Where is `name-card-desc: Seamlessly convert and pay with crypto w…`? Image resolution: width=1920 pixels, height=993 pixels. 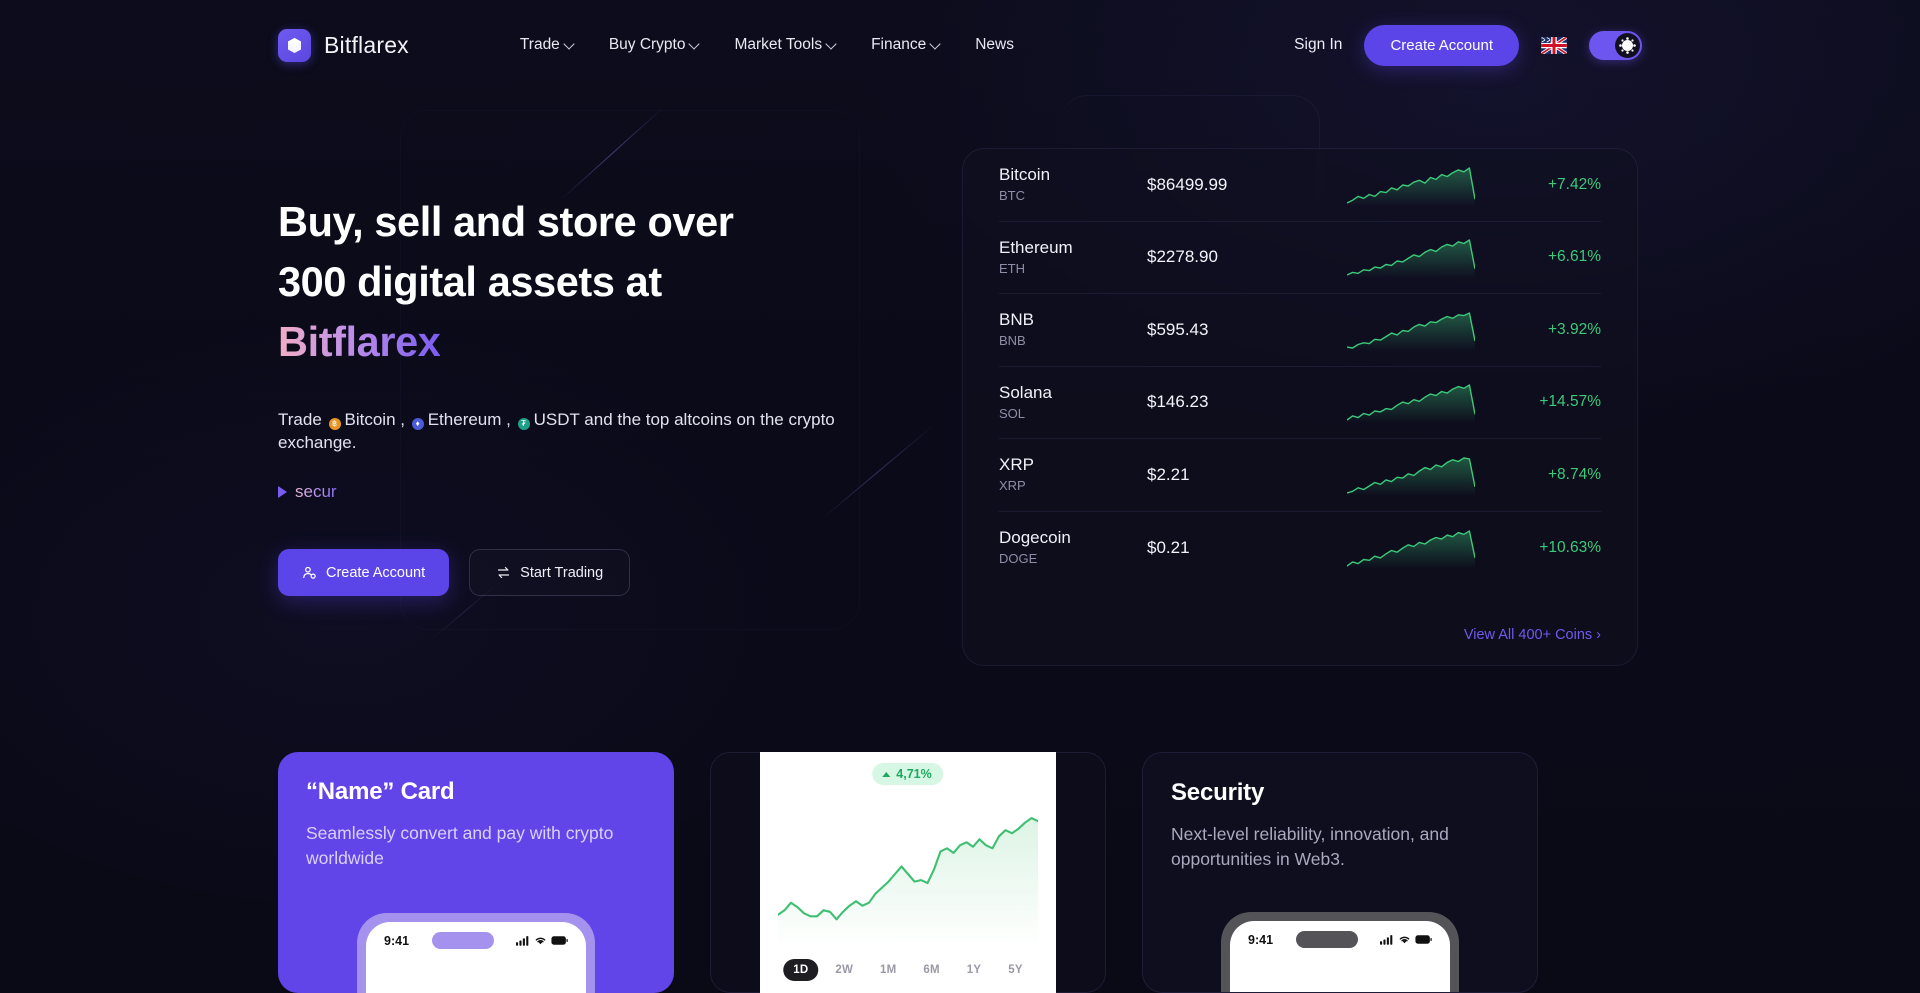 name-card-desc: Seamlessly convert and pay with crypto w… is located at coordinates (460, 845).